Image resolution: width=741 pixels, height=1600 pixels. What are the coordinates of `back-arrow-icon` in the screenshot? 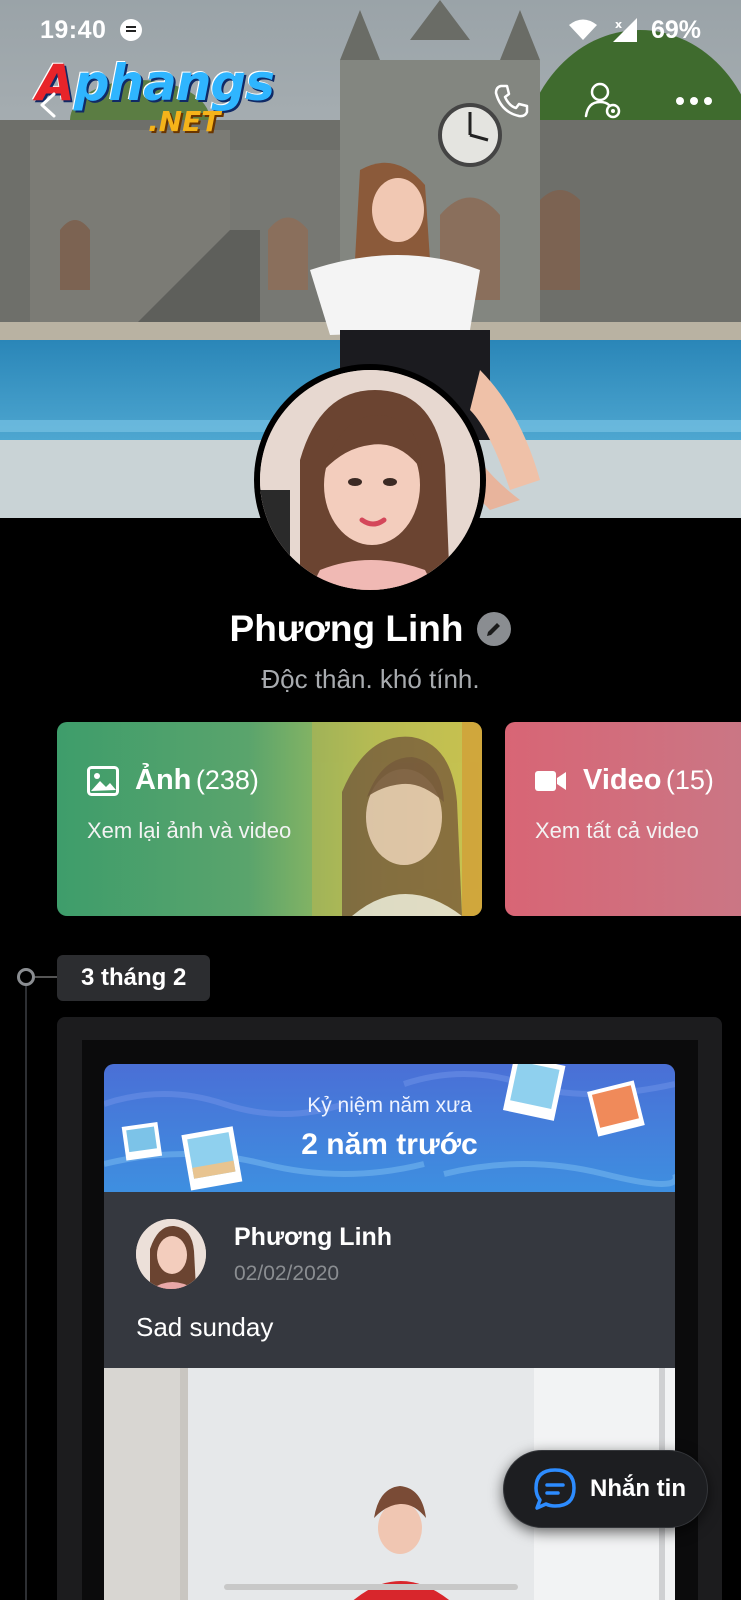 It's located at (48, 105).